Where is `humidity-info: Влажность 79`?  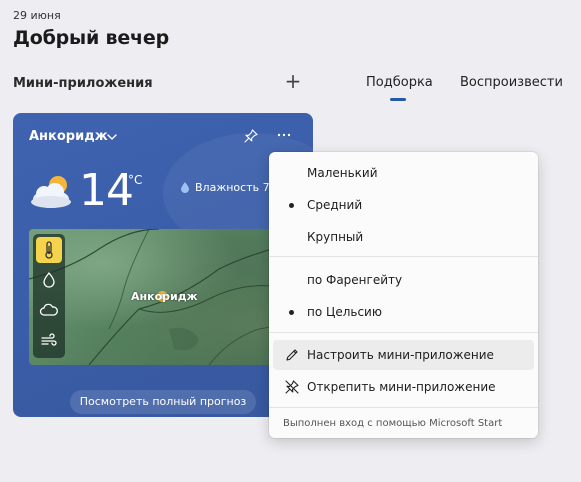
humidity-info: Влажность 79 is located at coordinates (228, 187).